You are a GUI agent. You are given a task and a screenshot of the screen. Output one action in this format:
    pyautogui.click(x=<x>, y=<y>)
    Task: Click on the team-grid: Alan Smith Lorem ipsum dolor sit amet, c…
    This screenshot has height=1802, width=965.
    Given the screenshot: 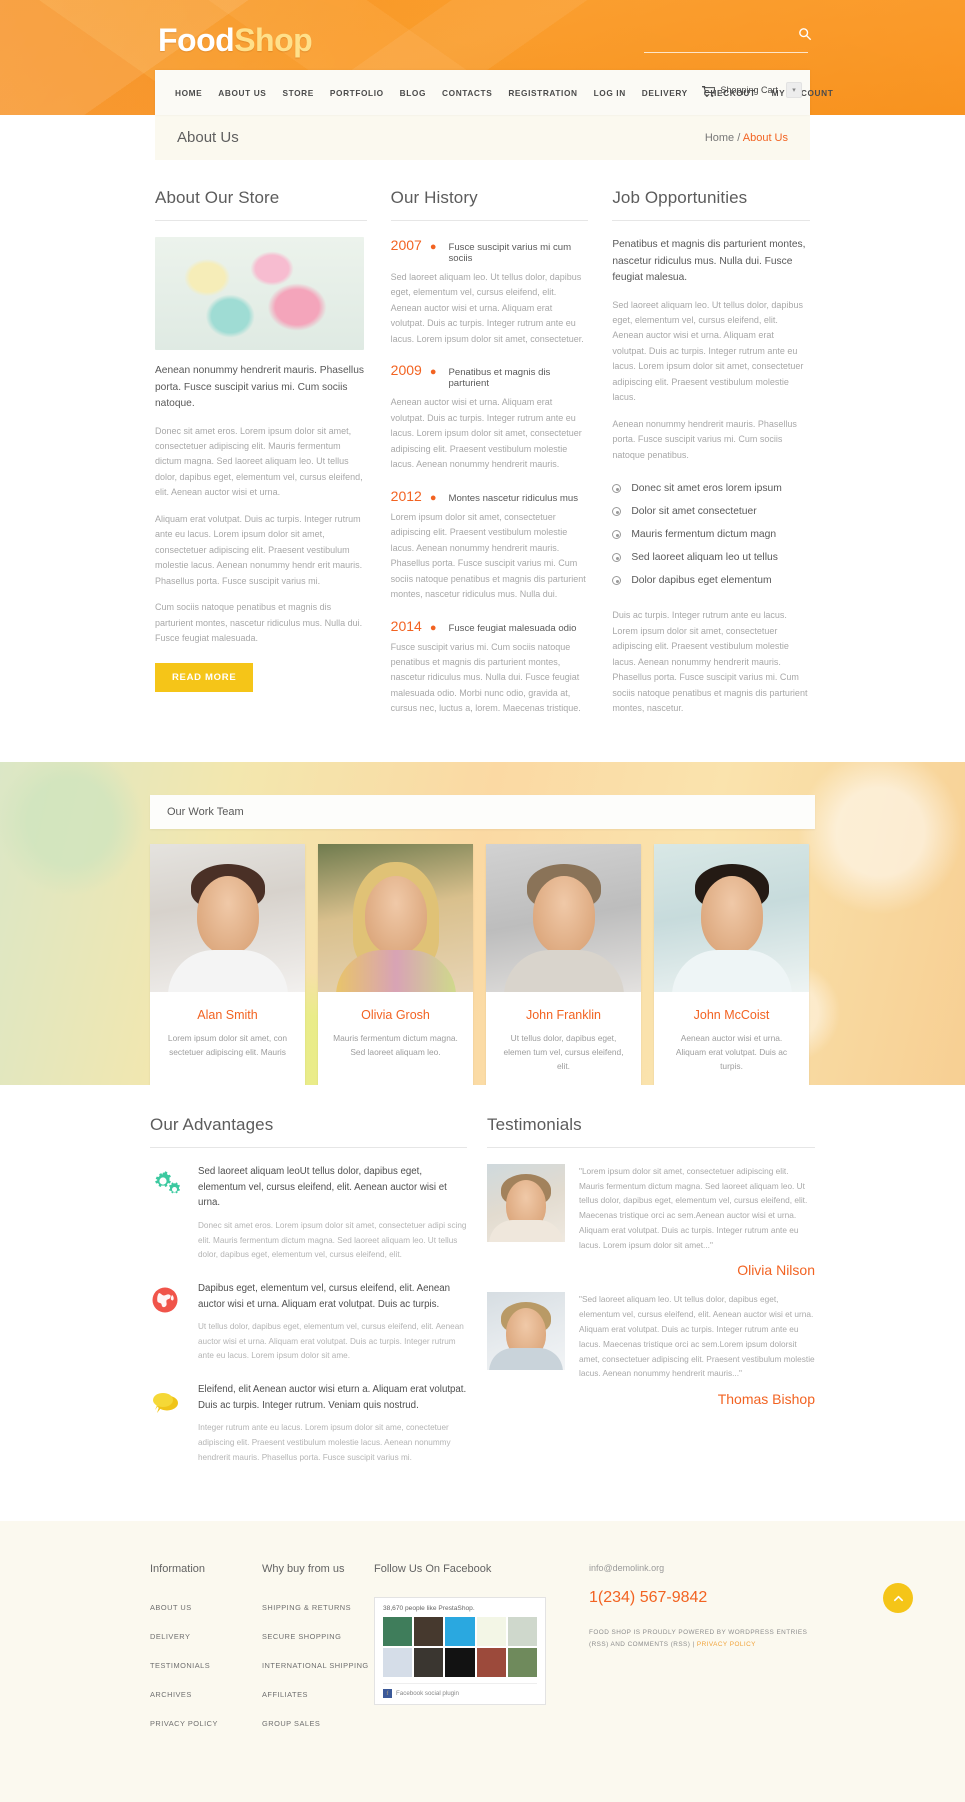 What is the action you would take?
    pyautogui.click(x=482, y=964)
    